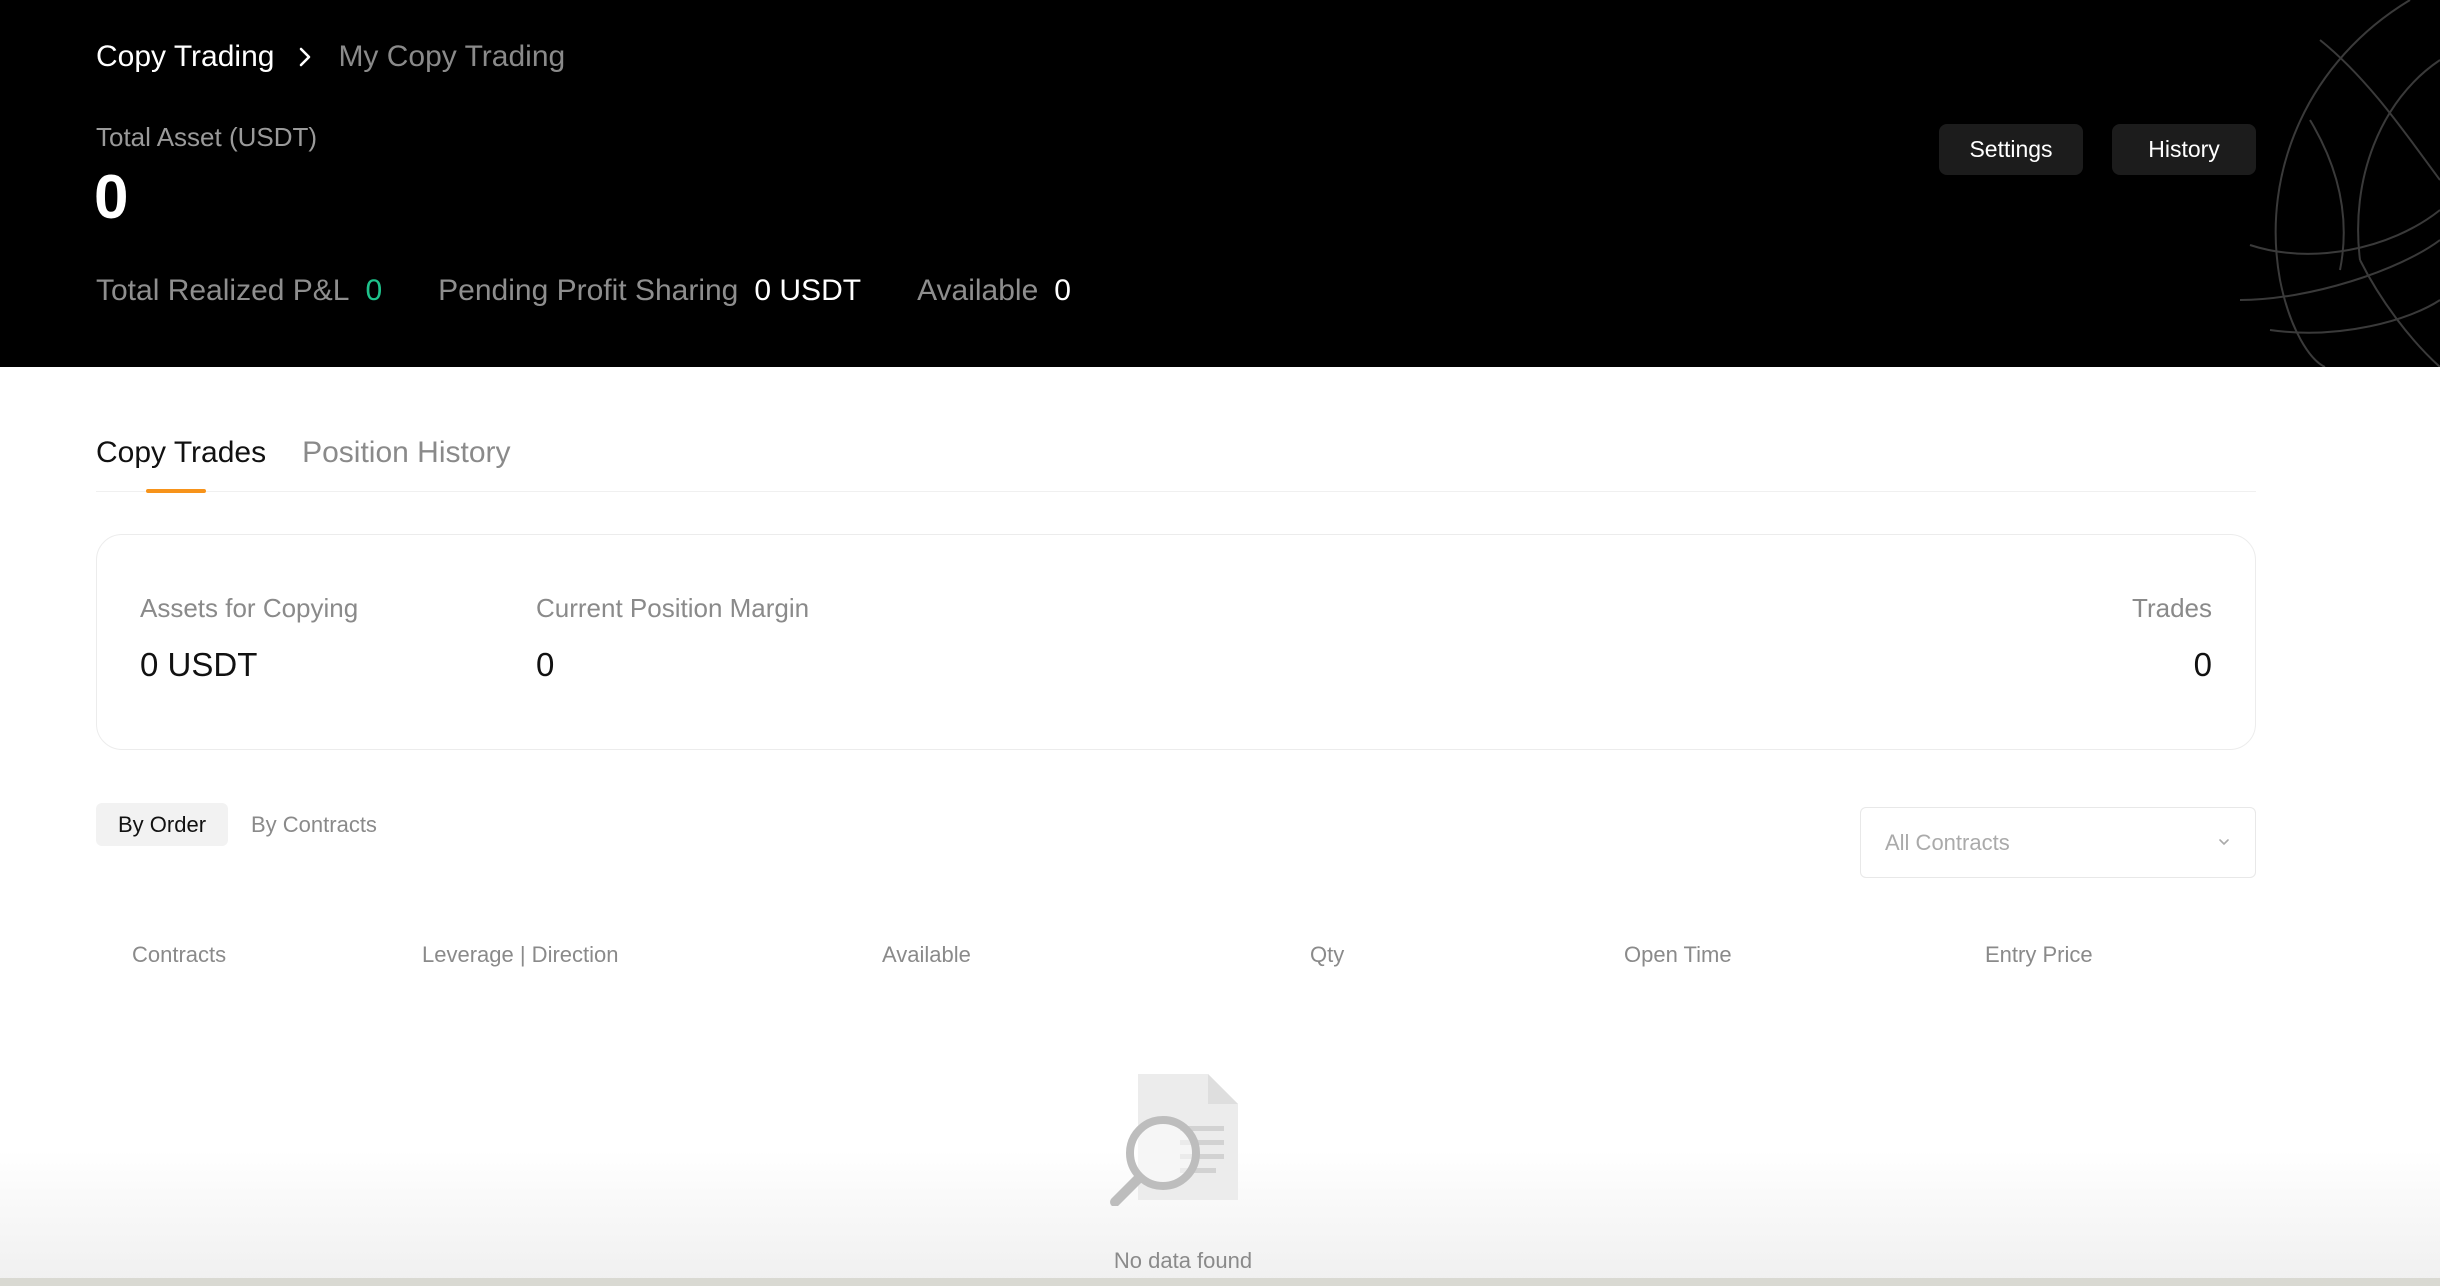  Describe the element at coordinates (1176, 464) in the screenshot. I see `tab-bar: Copy Trades Position History` at that location.